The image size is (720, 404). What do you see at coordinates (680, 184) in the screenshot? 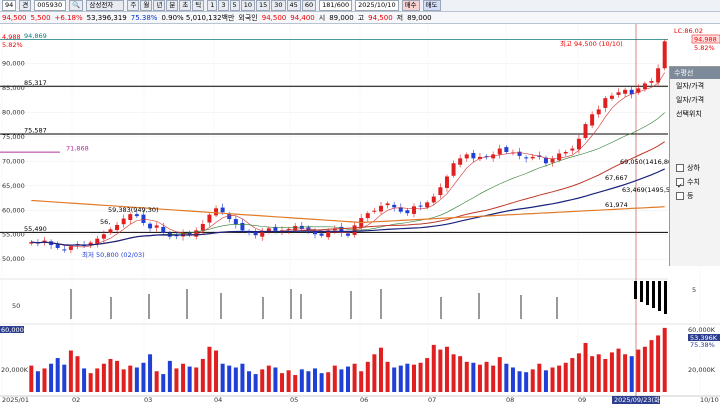
I see `checkbox-checked: ✓` at bounding box center [680, 184].